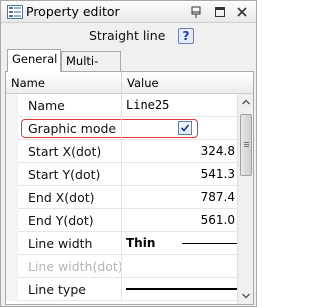 The height and width of the screenshot is (307, 320). I want to click on property-row-start-y: Start Y(dot) 541.3, so click(121, 174).